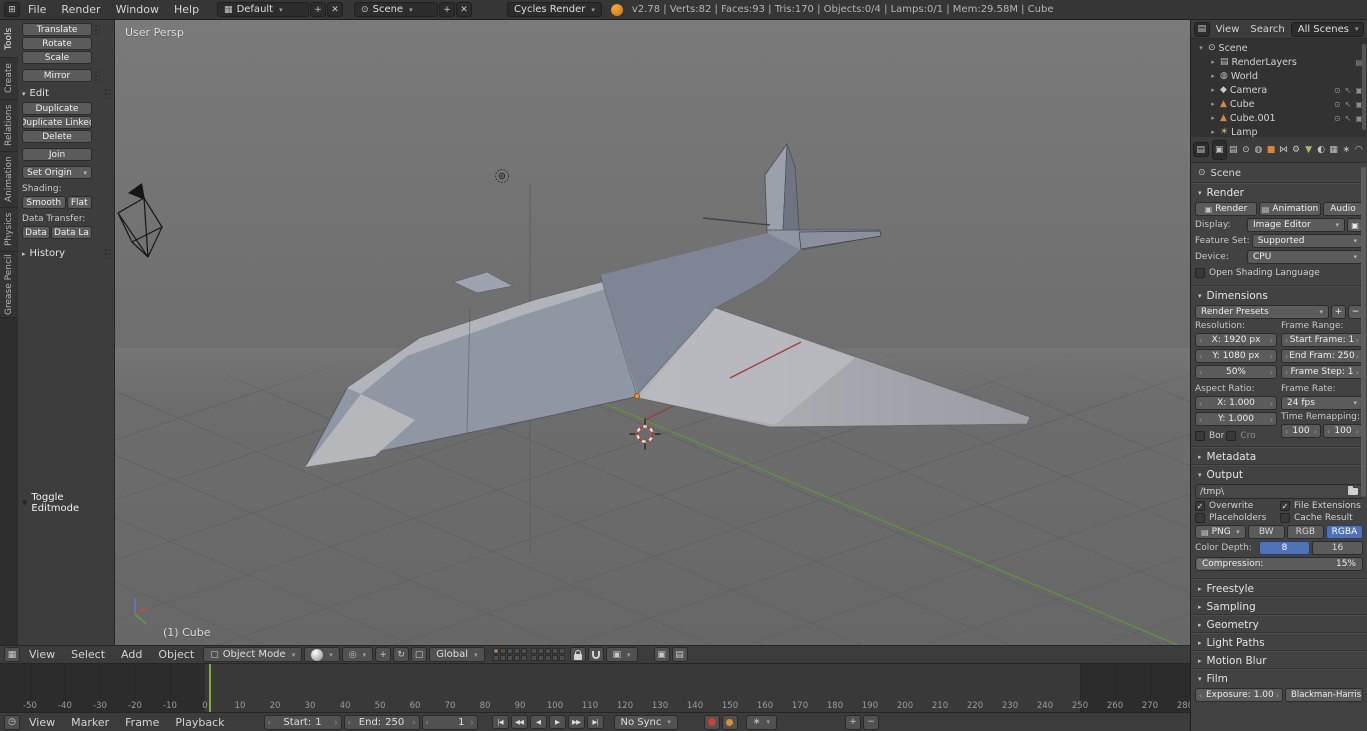  What do you see at coordinates (1279, 104) in the screenshot?
I see `outliner-row-cube: ▸ ▲ Cube ⊙ ↖ ▣` at bounding box center [1279, 104].